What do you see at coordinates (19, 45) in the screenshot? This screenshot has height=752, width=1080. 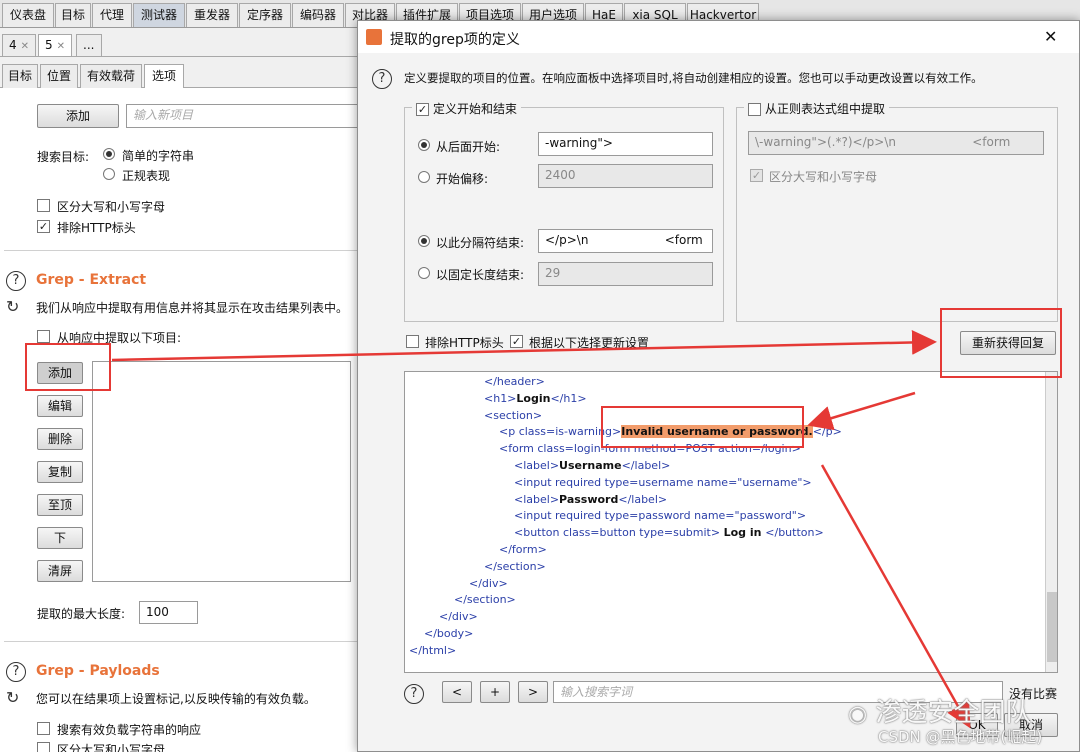 I see `attack-tab-4: 4 ✕` at bounding box center [19, 45].